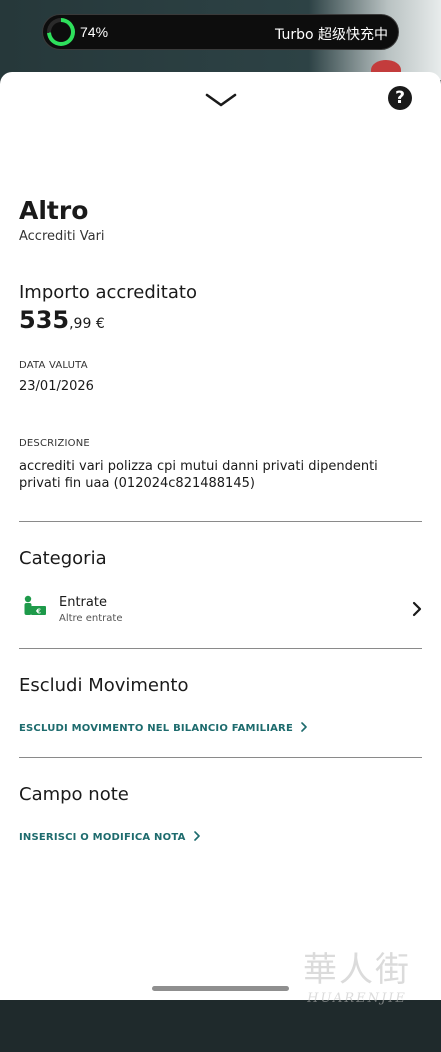 The image size is (441, 1052). What do you see at coordinates (221, 100) in the screenshot?
I see `chevron-down-icon` at bounding box center [221, 100].